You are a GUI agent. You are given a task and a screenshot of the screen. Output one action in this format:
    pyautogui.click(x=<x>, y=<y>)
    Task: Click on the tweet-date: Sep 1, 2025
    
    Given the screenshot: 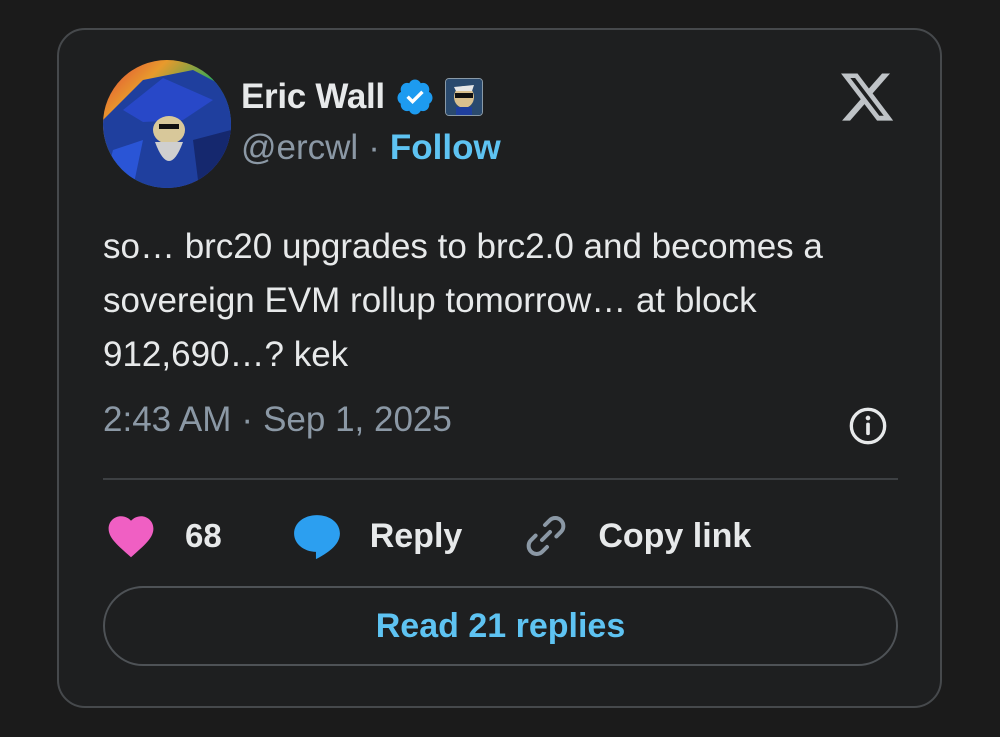 What is the action you would take?
    pyautogui.click(x=357, y=419)
    